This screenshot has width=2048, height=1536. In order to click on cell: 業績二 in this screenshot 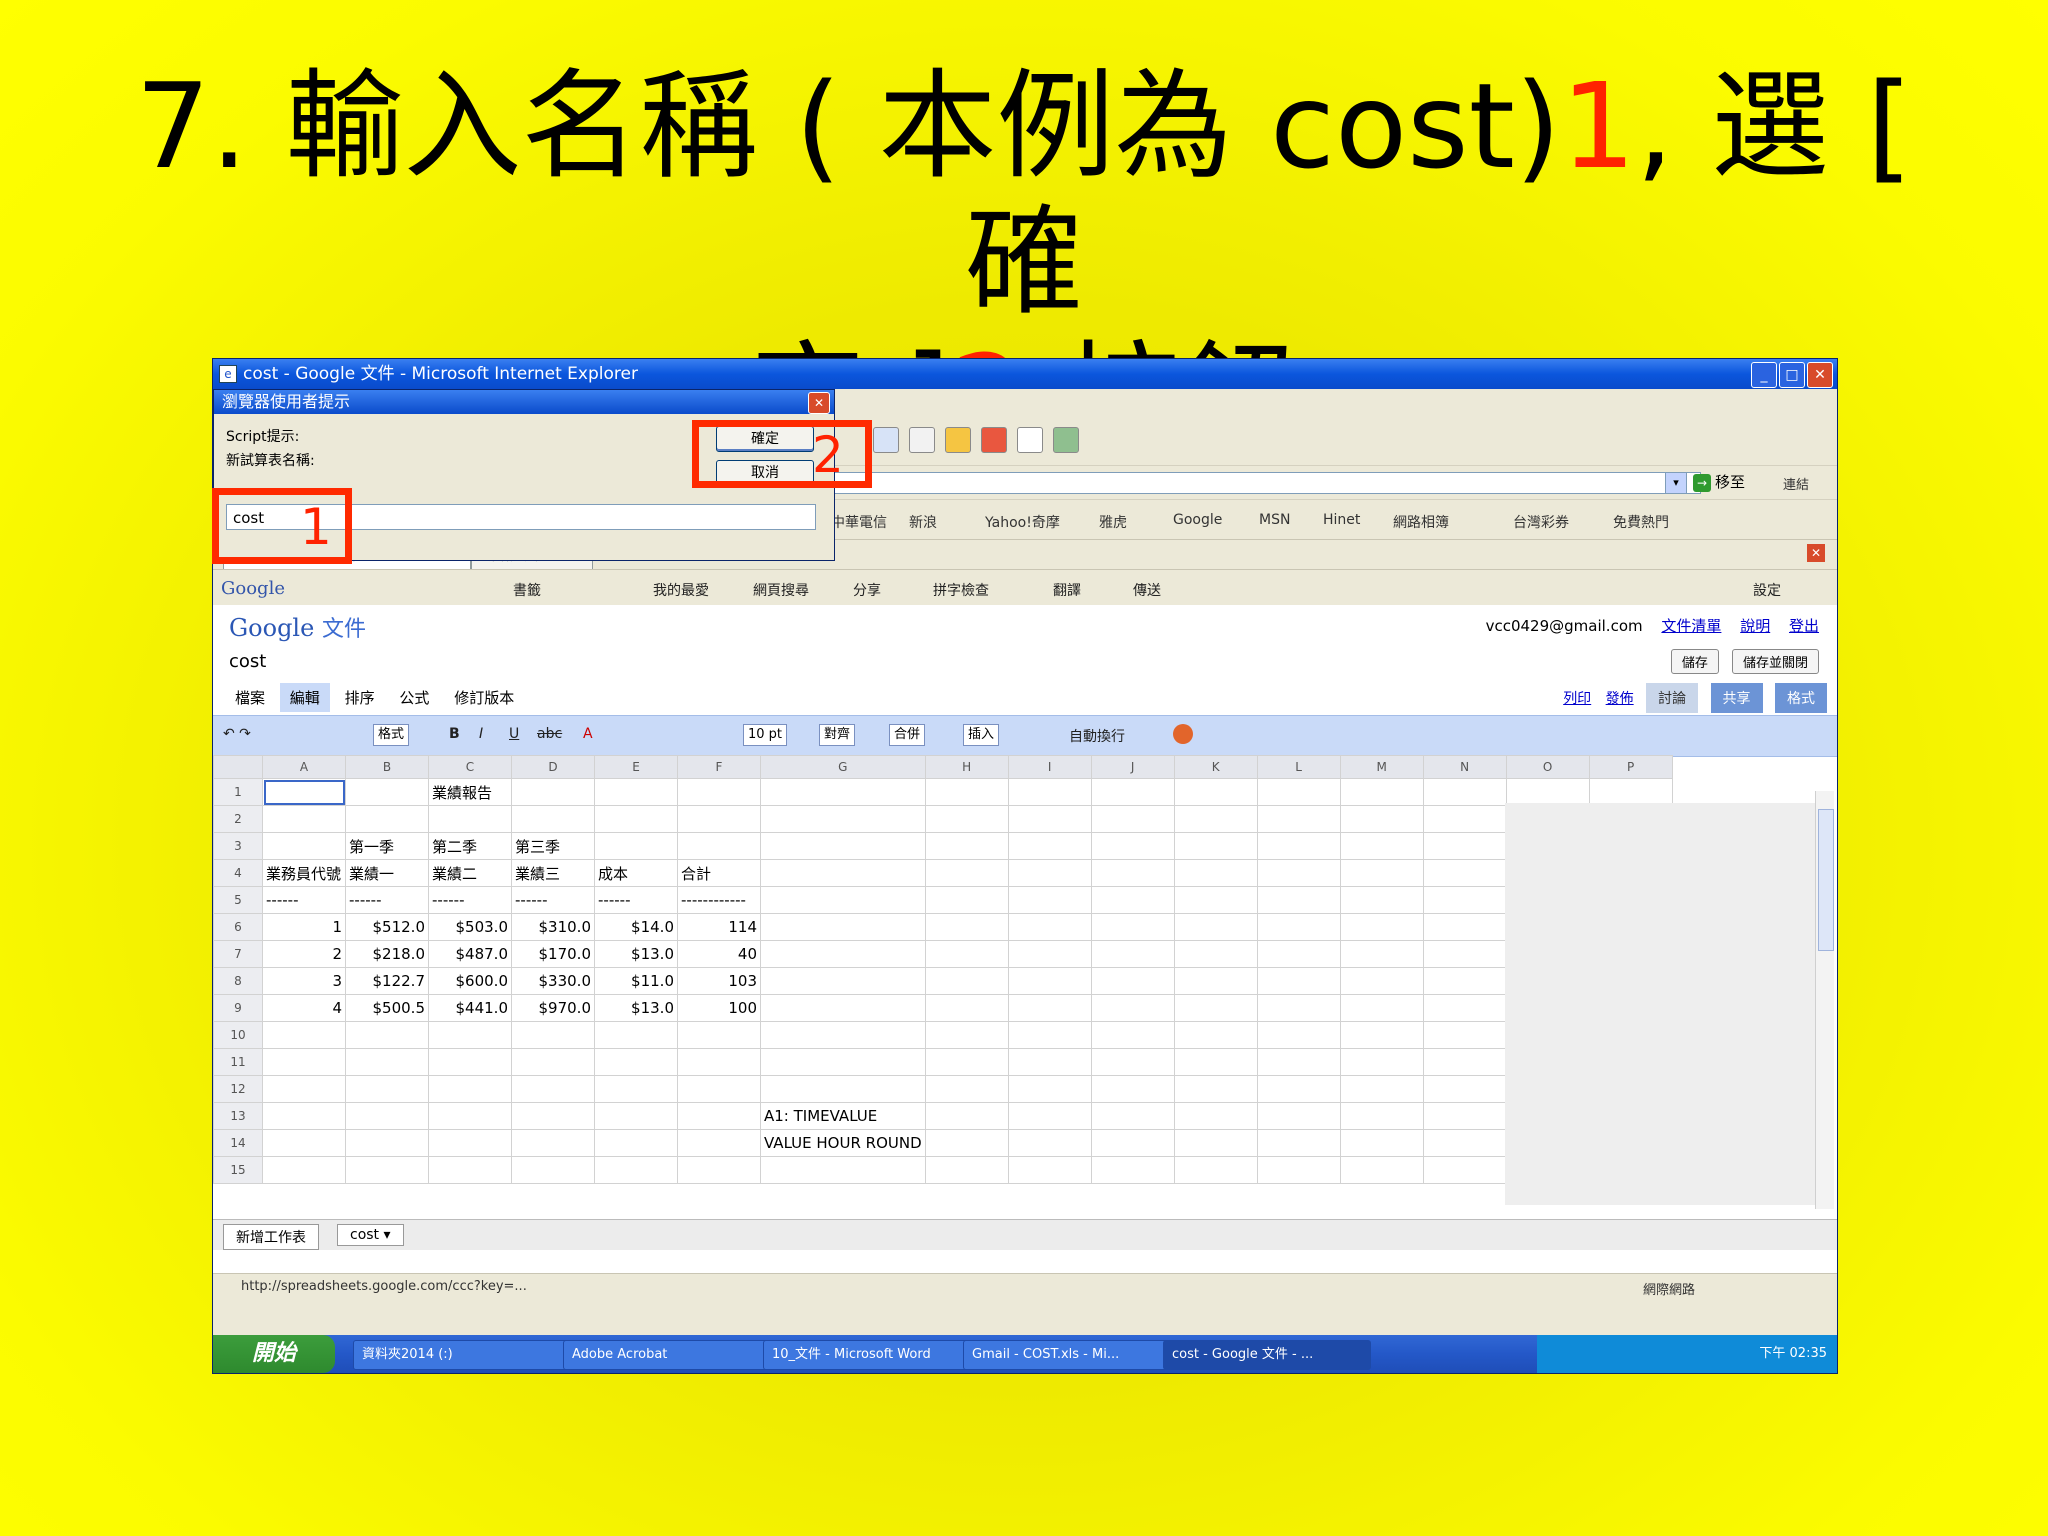, I will do `click(470, 873)`.